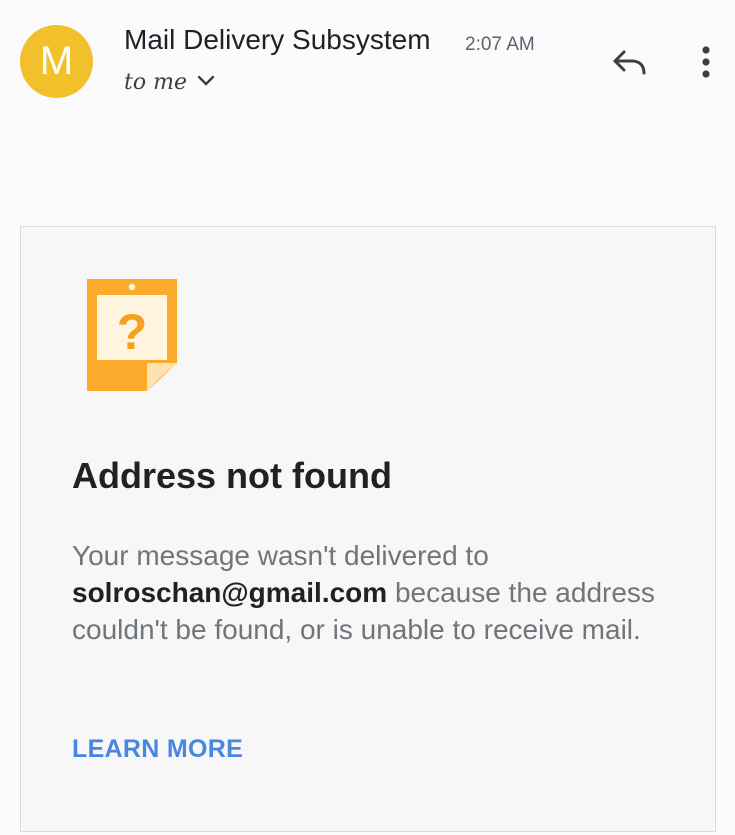  I want to click on avatar: M, so click(56, 61).